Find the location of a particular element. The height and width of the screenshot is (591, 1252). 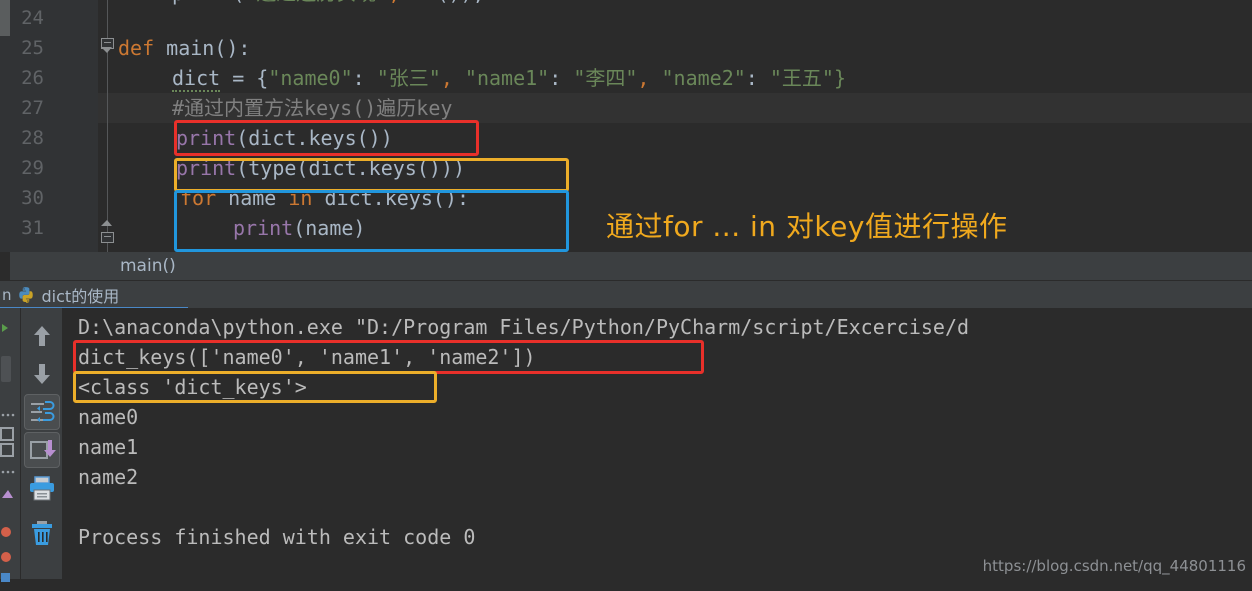

fold-end-icon is located at coordinates (107, 231).